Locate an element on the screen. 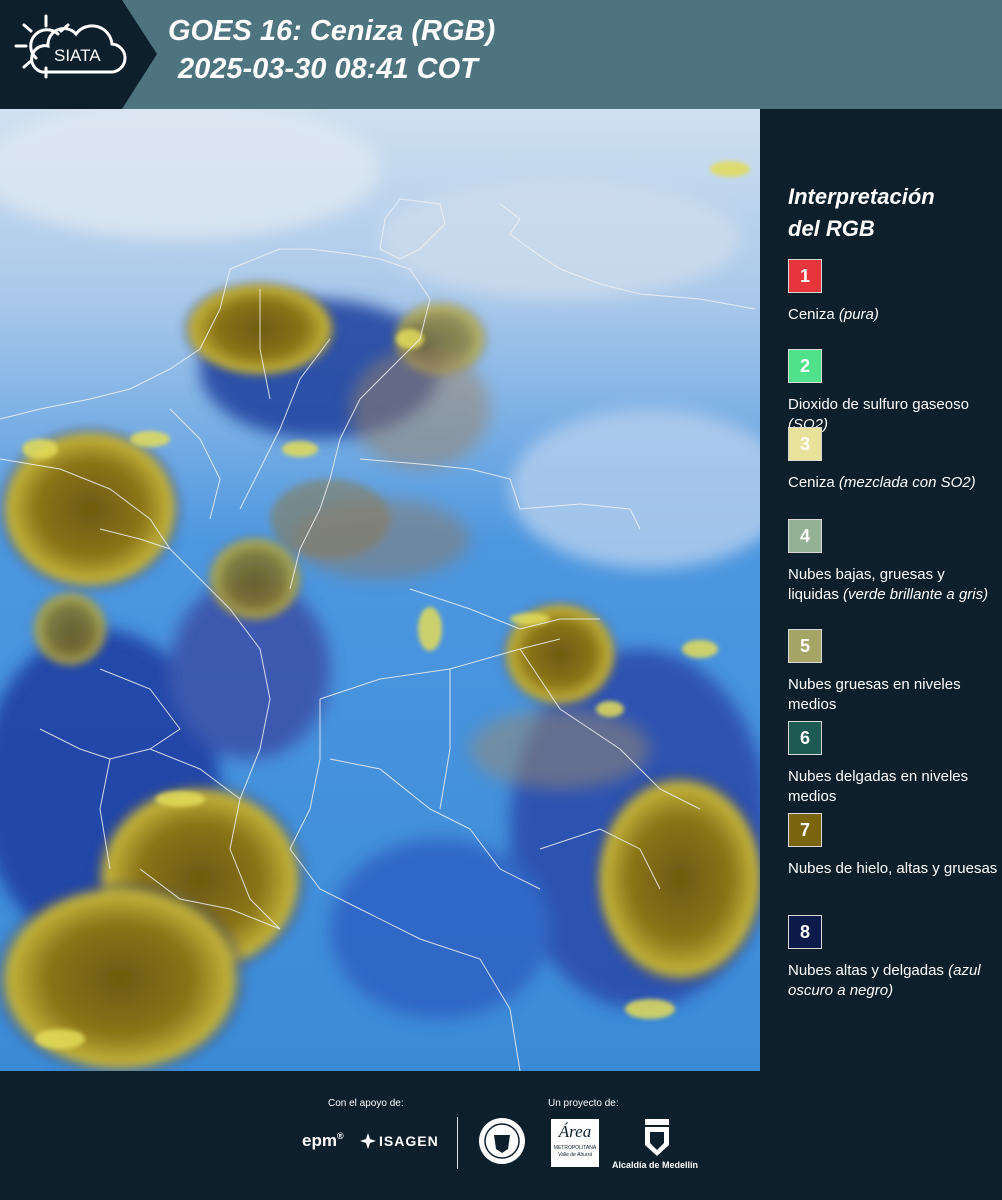 The image size is (1002, 1200). legend-swatch: 8 is located at coordinates (805, 932).